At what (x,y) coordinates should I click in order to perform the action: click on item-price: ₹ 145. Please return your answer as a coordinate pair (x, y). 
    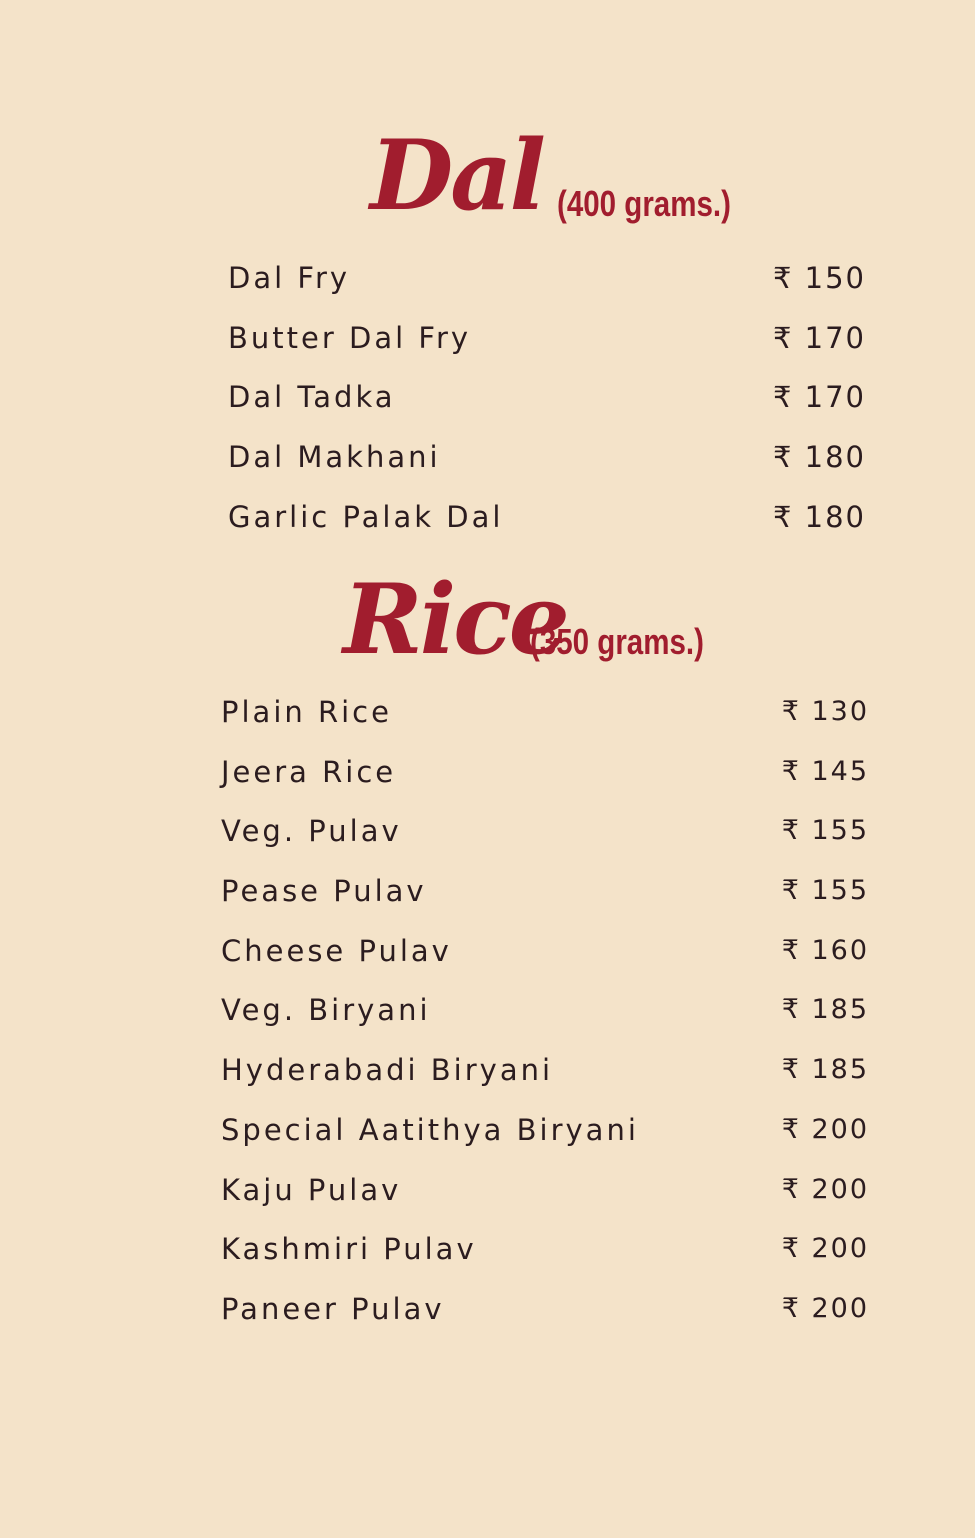
    Looking at the image, I should click on (825, 771).